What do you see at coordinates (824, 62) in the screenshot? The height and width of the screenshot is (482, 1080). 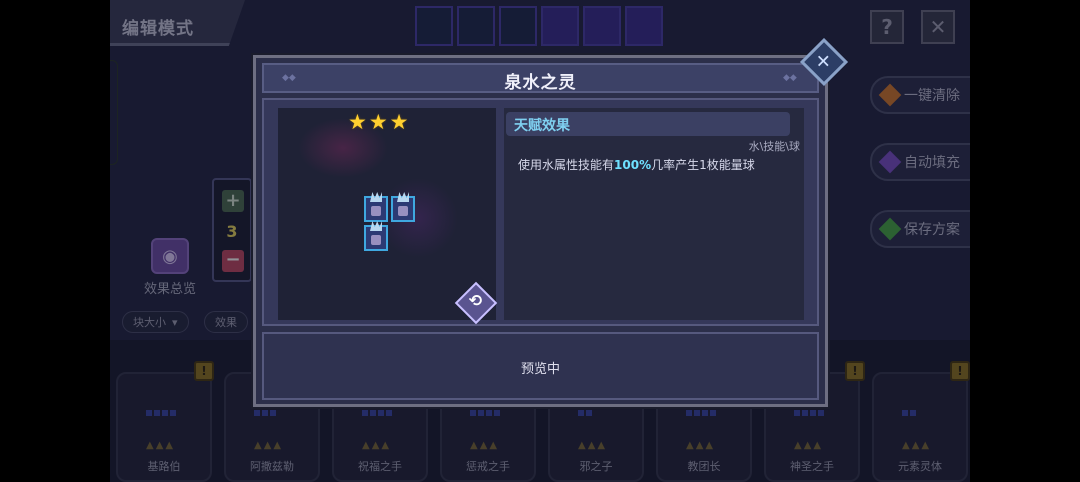 I see `close-icon: ✕` at bounding box center [824, 62].